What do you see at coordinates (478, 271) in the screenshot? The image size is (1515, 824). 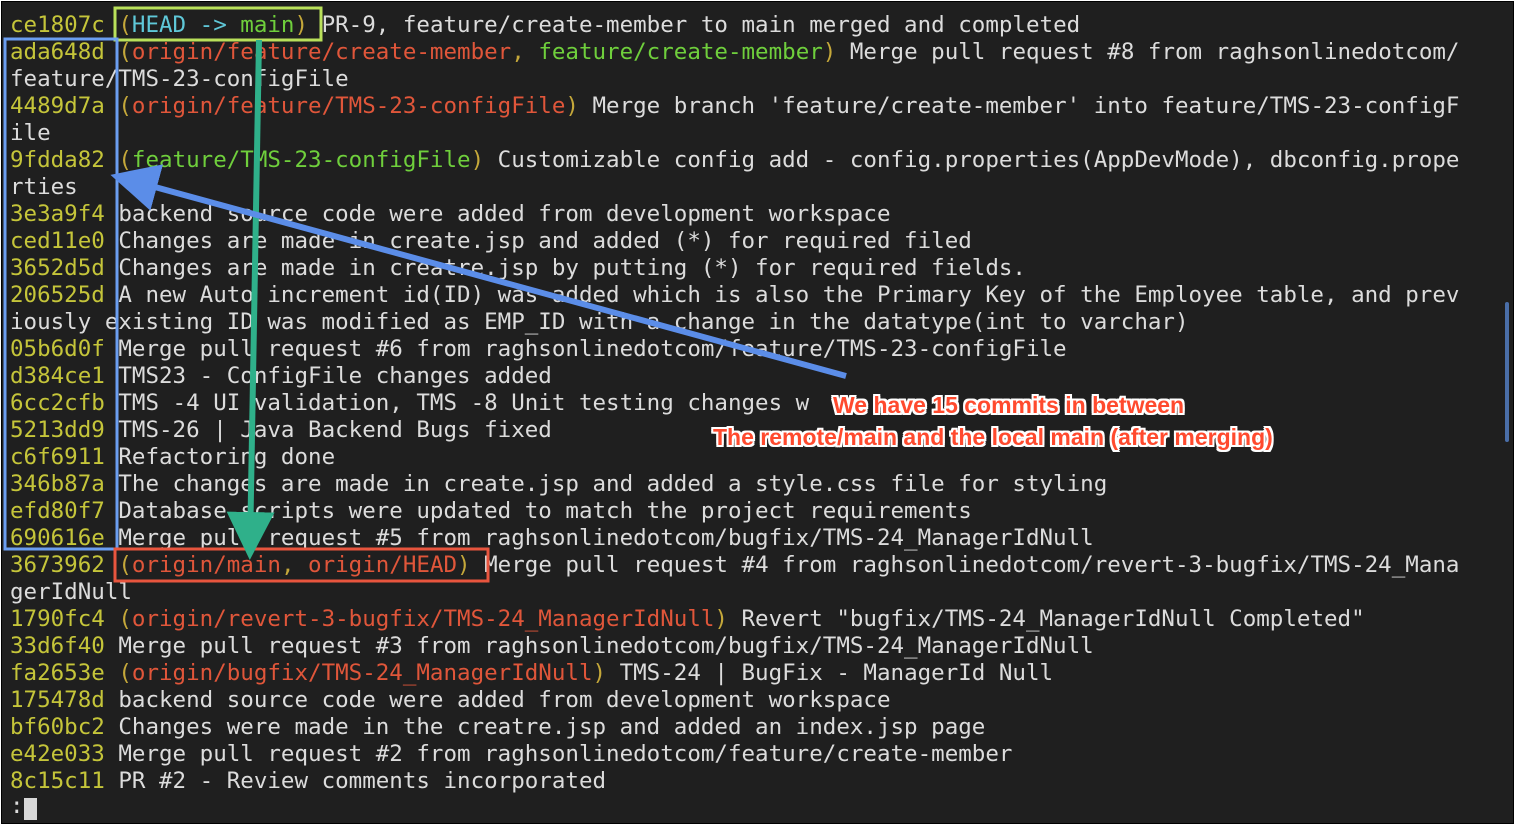 I see `blue-arrow` at bounding box center [478, 271].